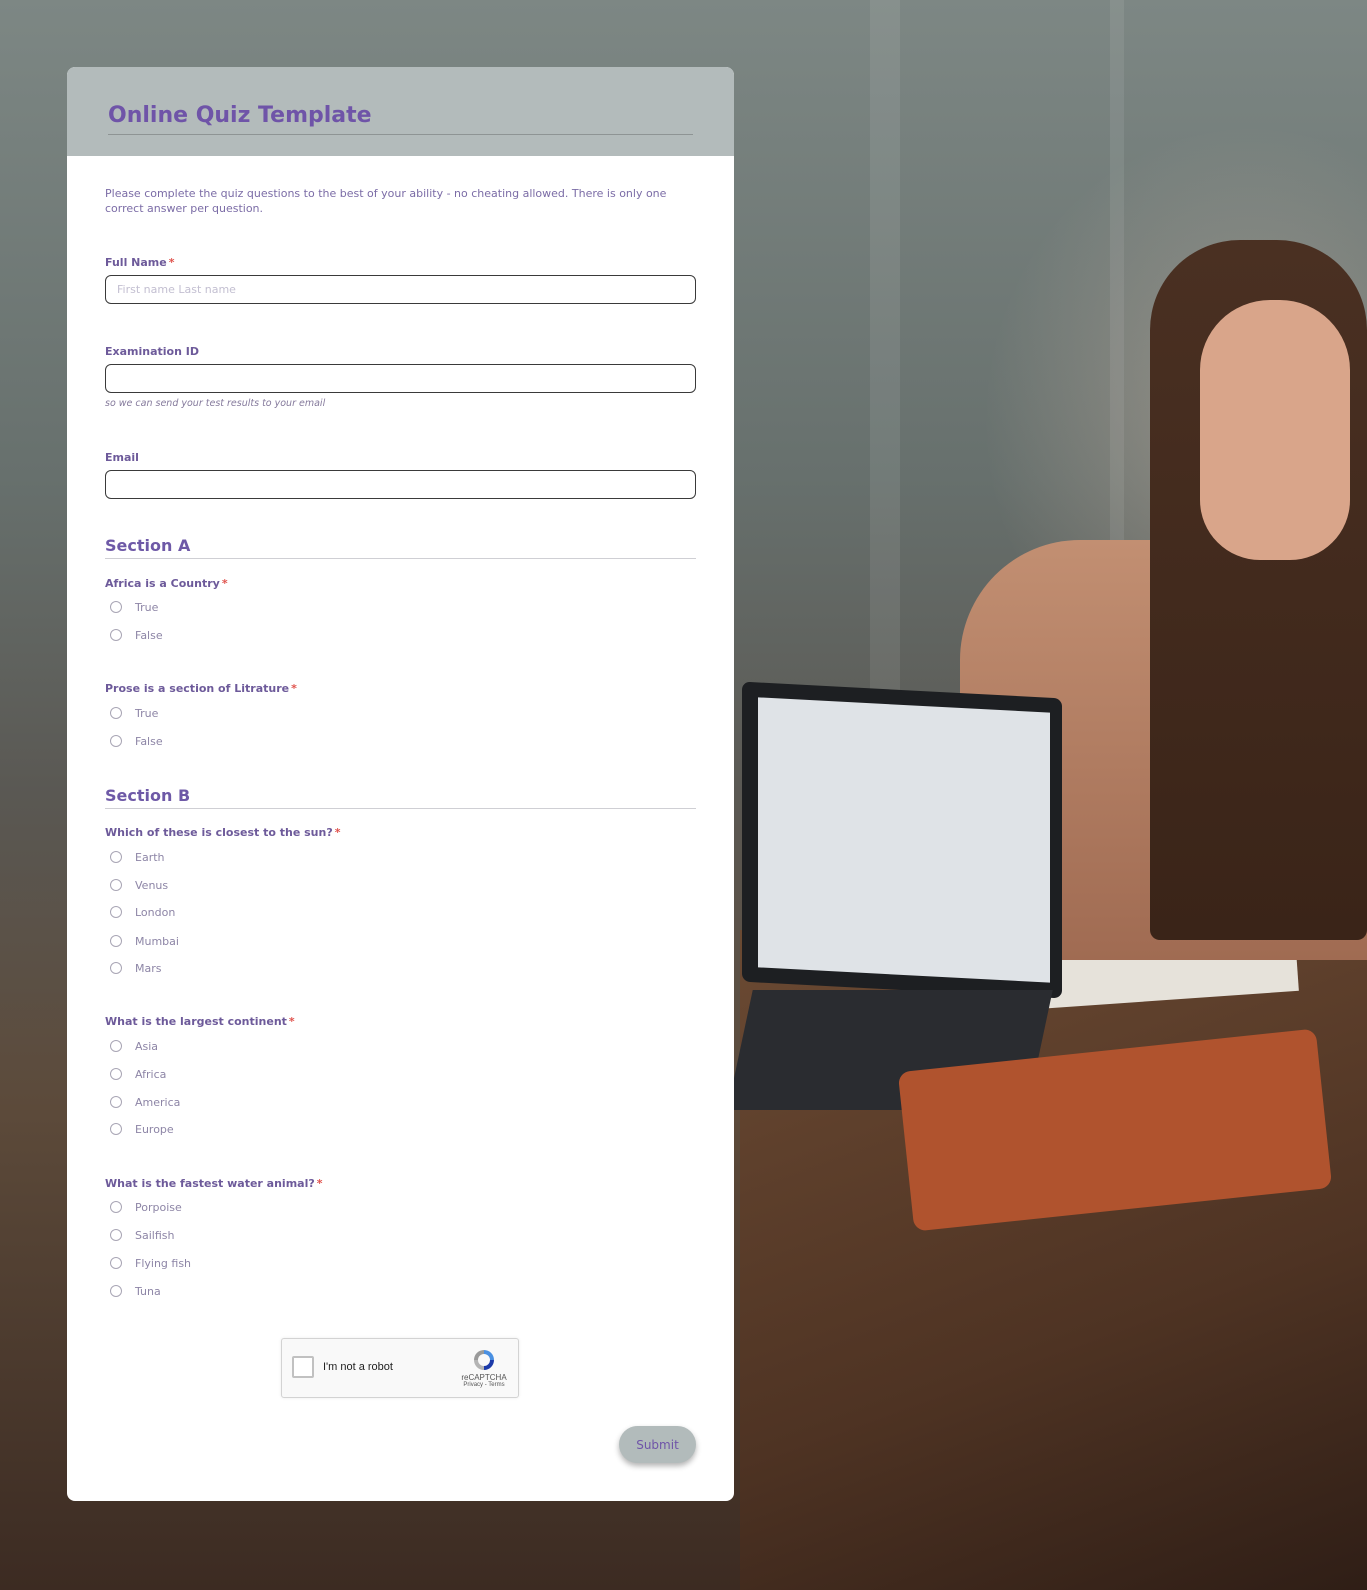  What do you see at coordinates (400, 484) in the screenshot?
I see `email-input` at bounding box center [400, 484].